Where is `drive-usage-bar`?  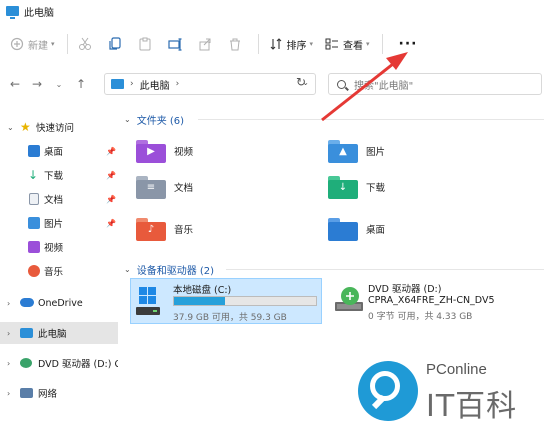
drive-usage-bar is located at coordinates (245, 301).